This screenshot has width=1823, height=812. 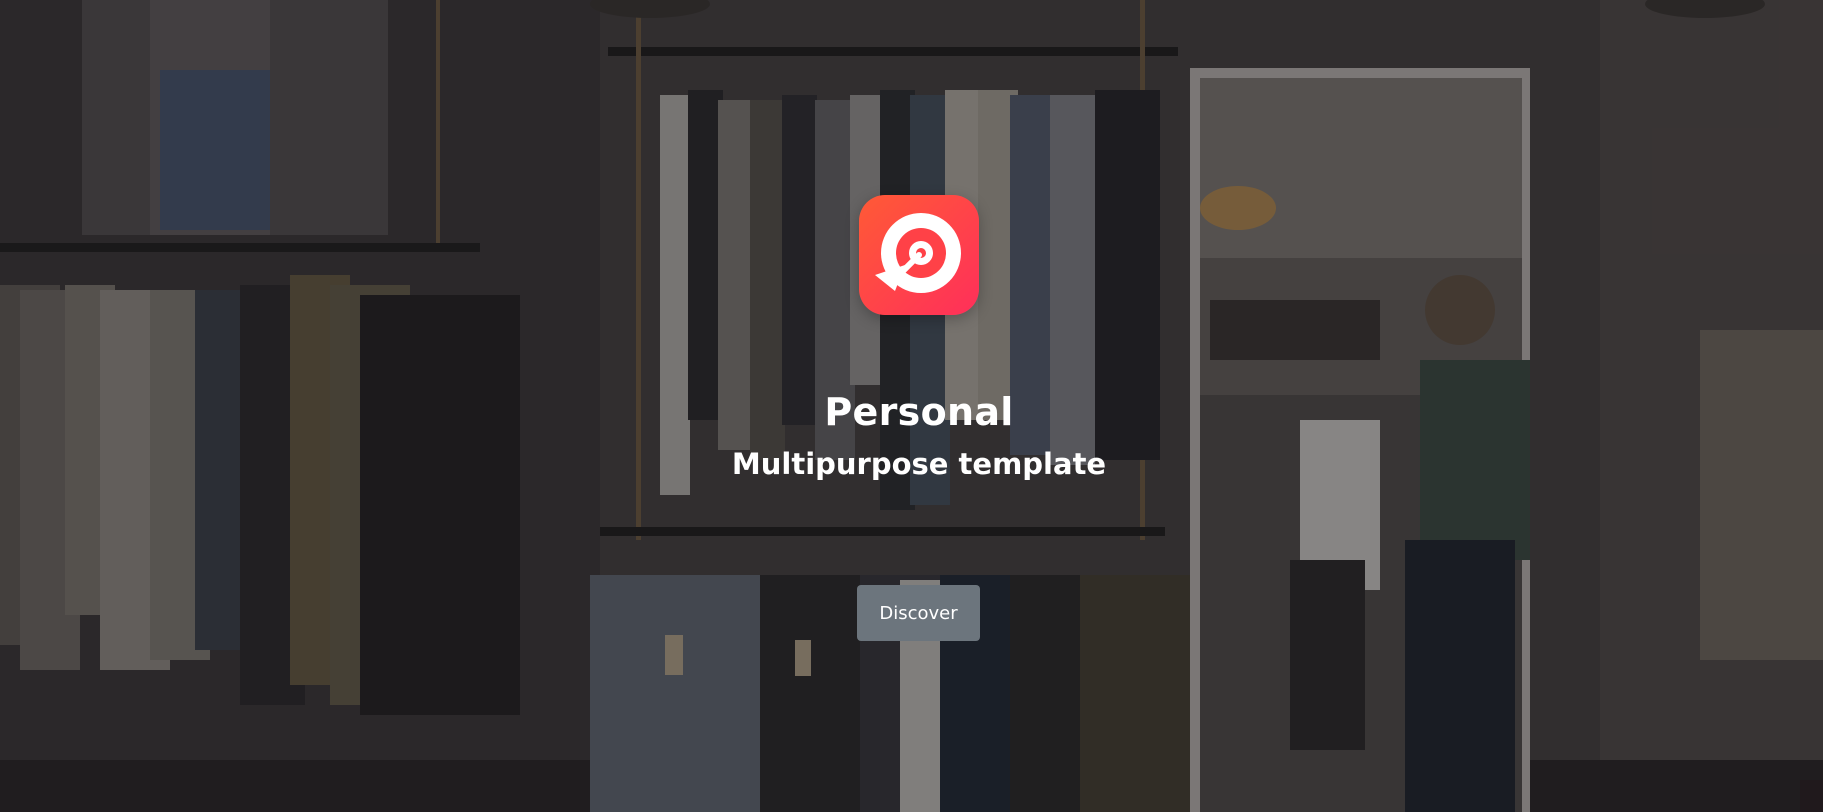 I want to click on page-subtitle: Multipurpose template, so click(x=919, y=464).